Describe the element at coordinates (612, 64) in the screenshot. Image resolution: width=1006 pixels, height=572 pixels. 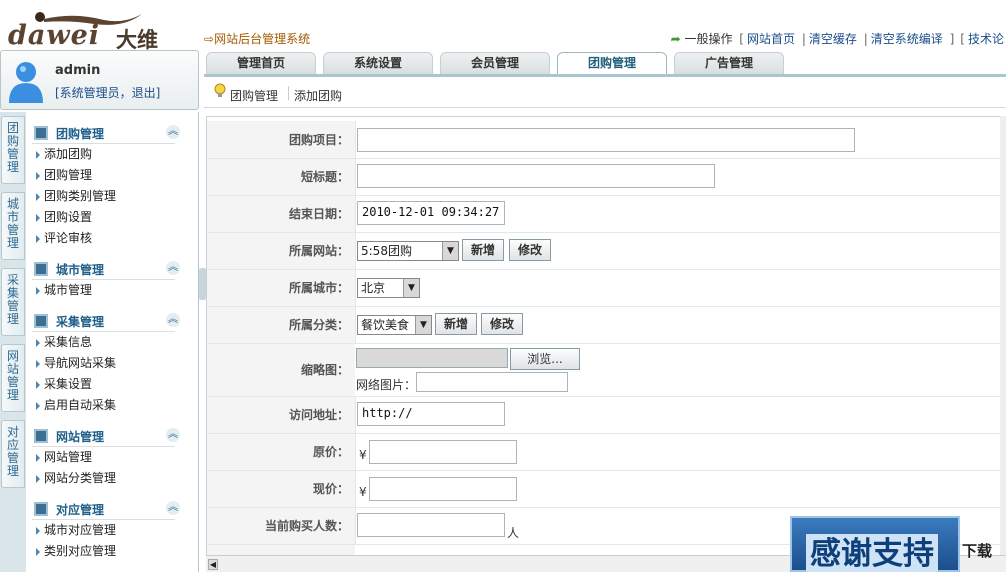
I see `tab-groupbuy-management: 团购管理` at that location.